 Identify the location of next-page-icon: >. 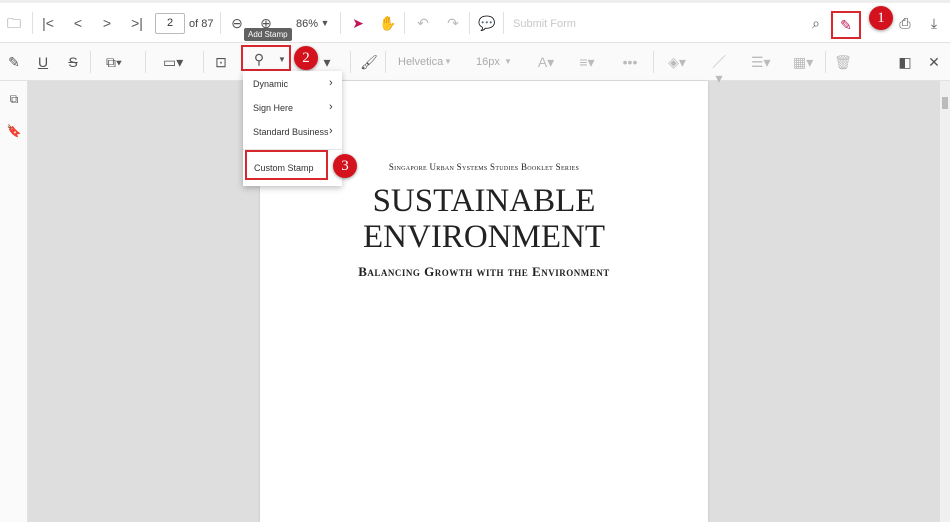
(107, 23).